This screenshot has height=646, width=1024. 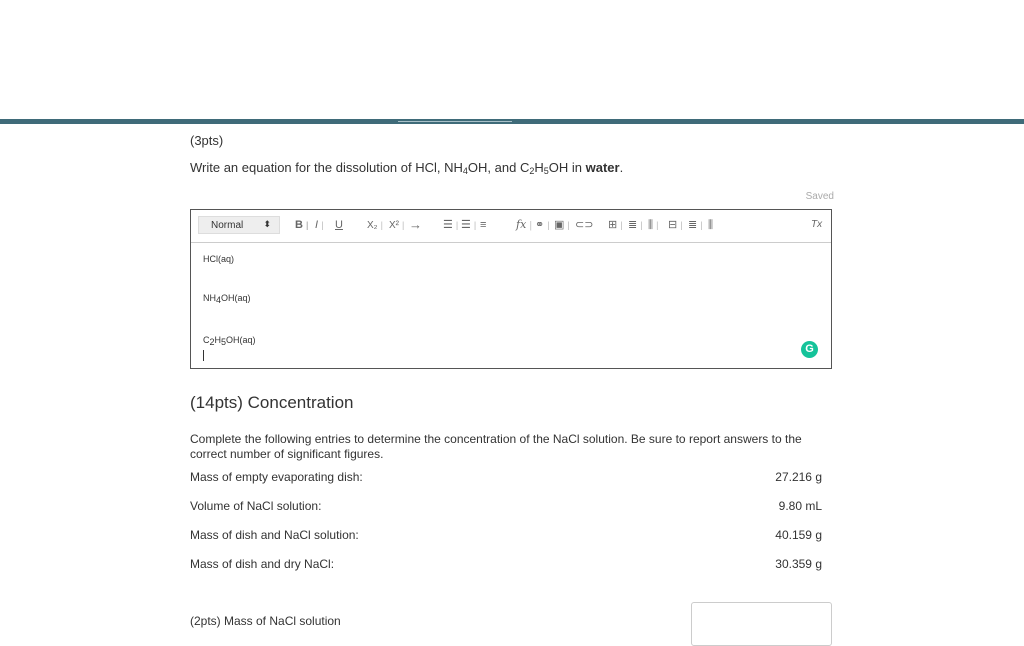 What do you see at coordinates (695, 225) in the screenshot?
I see `delete-row-icon: ≣` at bounding box center [695, 225].